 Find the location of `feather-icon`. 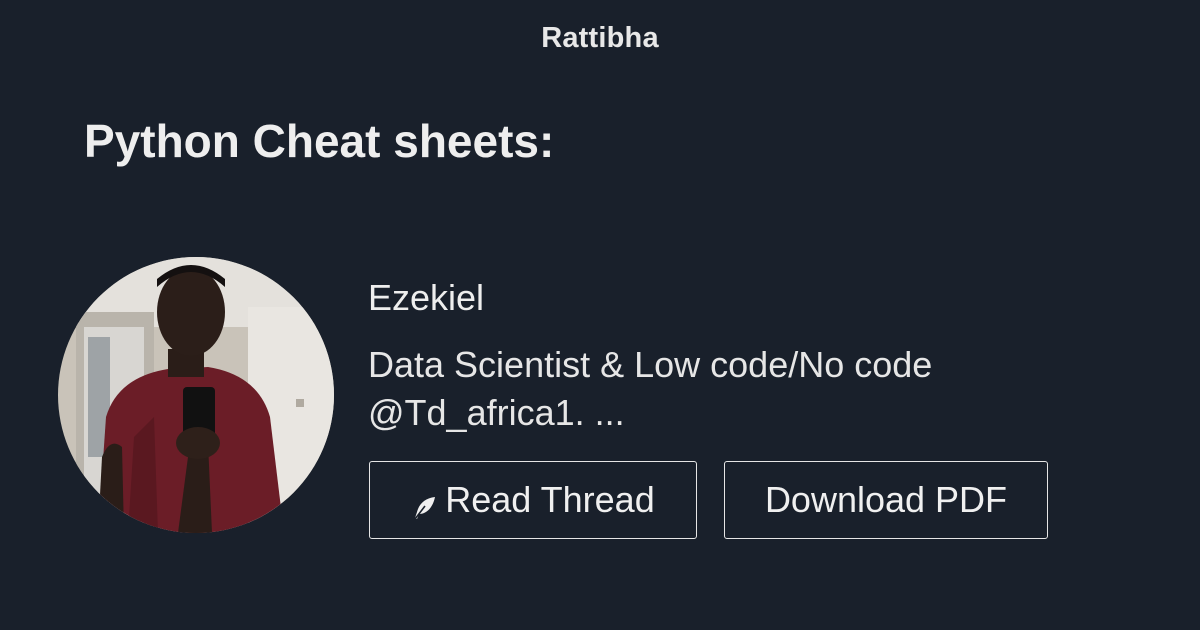

feather-icon is located at coordinates (425, 504).